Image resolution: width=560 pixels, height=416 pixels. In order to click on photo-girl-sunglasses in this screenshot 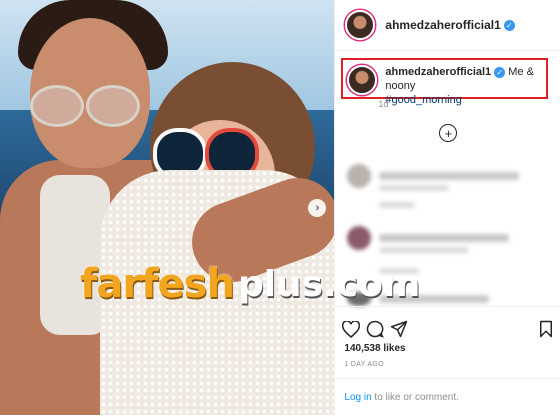, I will do `click(206, 154)`.